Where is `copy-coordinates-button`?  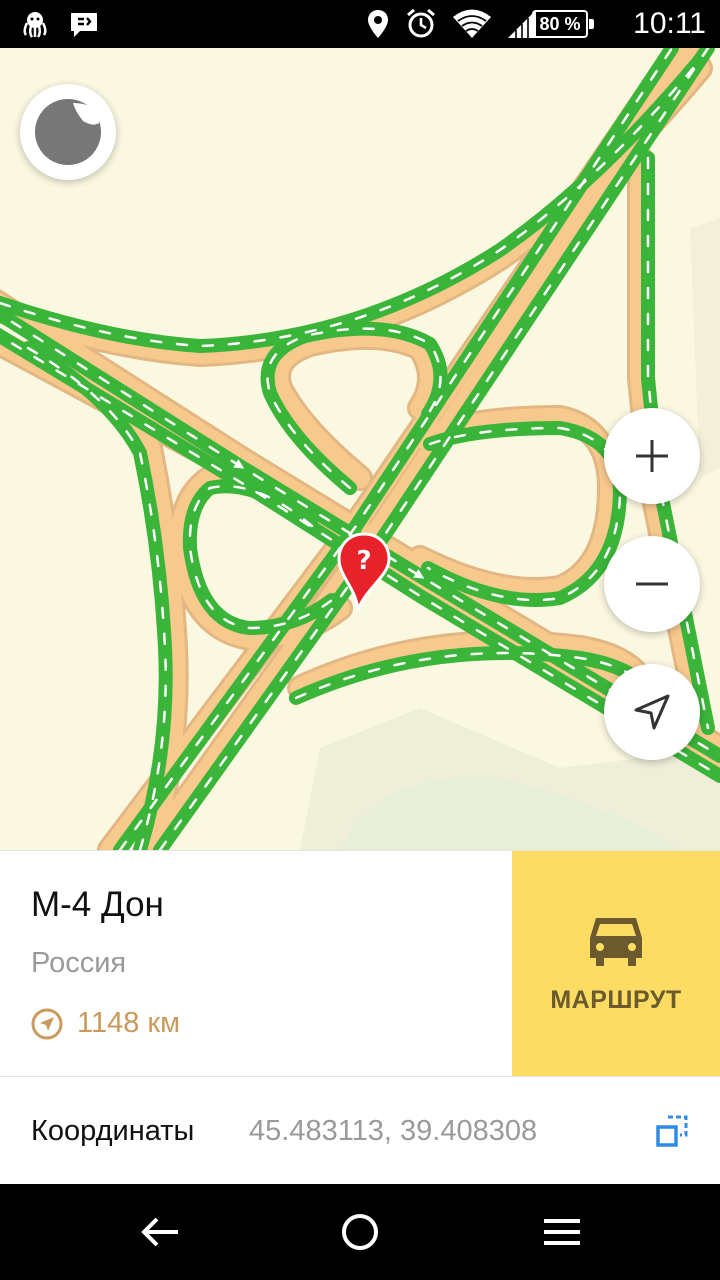
copy-coordinates-button is located at coordinates (672, 1131).